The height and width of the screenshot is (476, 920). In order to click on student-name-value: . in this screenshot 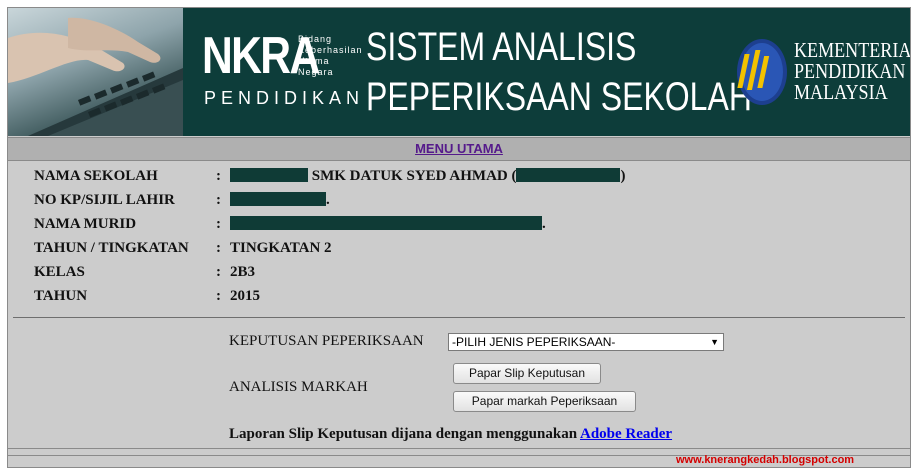, I will do `click(388, 224)`.